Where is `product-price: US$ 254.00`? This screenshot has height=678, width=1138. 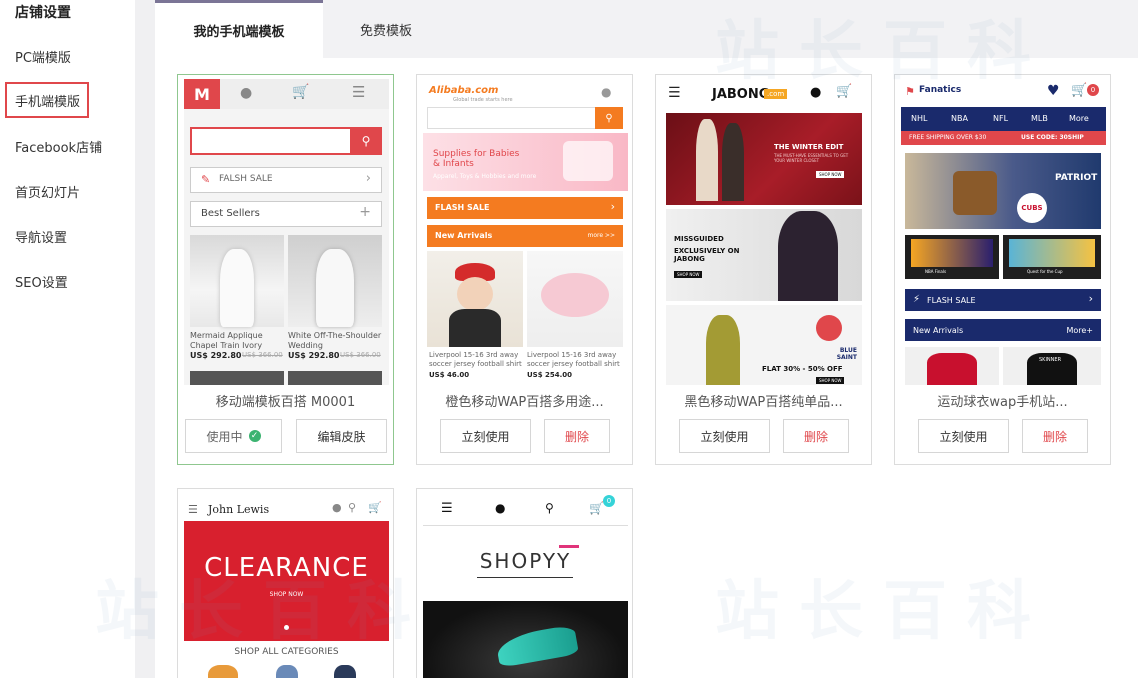
product-price: US$ 254.00 is located at coordinates (550, 375).